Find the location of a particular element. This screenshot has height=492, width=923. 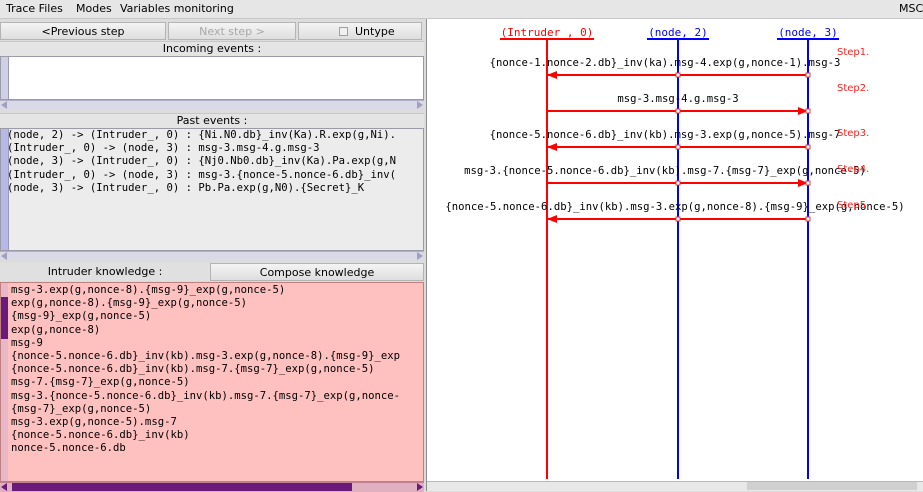

step-label: Step4. is located at coordinates (853, 169).